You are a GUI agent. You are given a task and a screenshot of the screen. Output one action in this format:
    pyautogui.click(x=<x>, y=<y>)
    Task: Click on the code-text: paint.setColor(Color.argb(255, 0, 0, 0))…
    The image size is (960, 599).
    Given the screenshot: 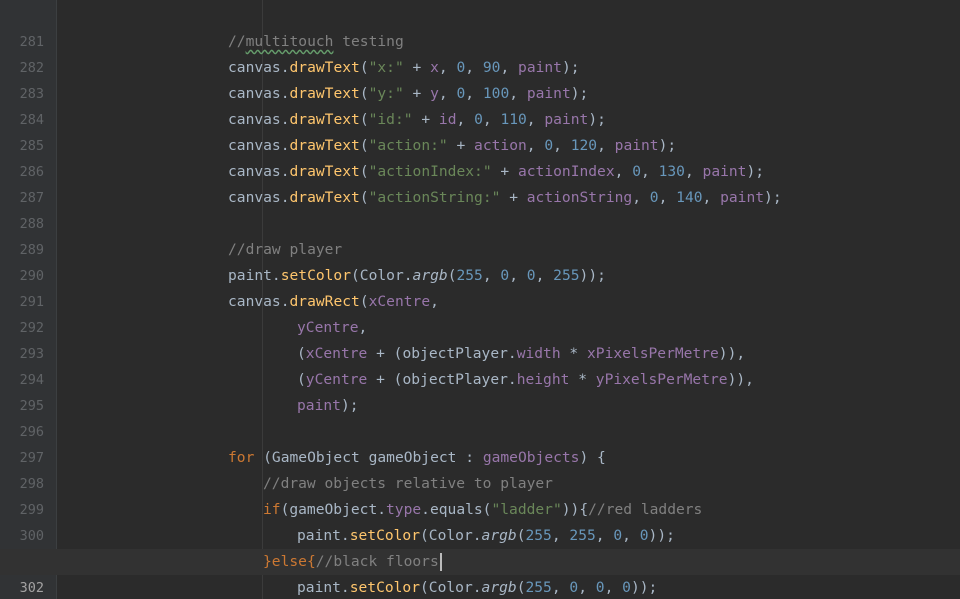 What is the action you would take?
    pyautogui.click(x=477, y=587)
    